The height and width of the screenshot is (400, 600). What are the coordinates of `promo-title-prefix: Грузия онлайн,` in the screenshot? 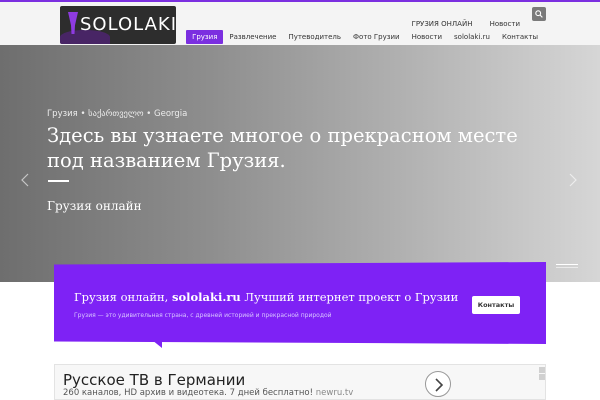 It's located at (121, 297).